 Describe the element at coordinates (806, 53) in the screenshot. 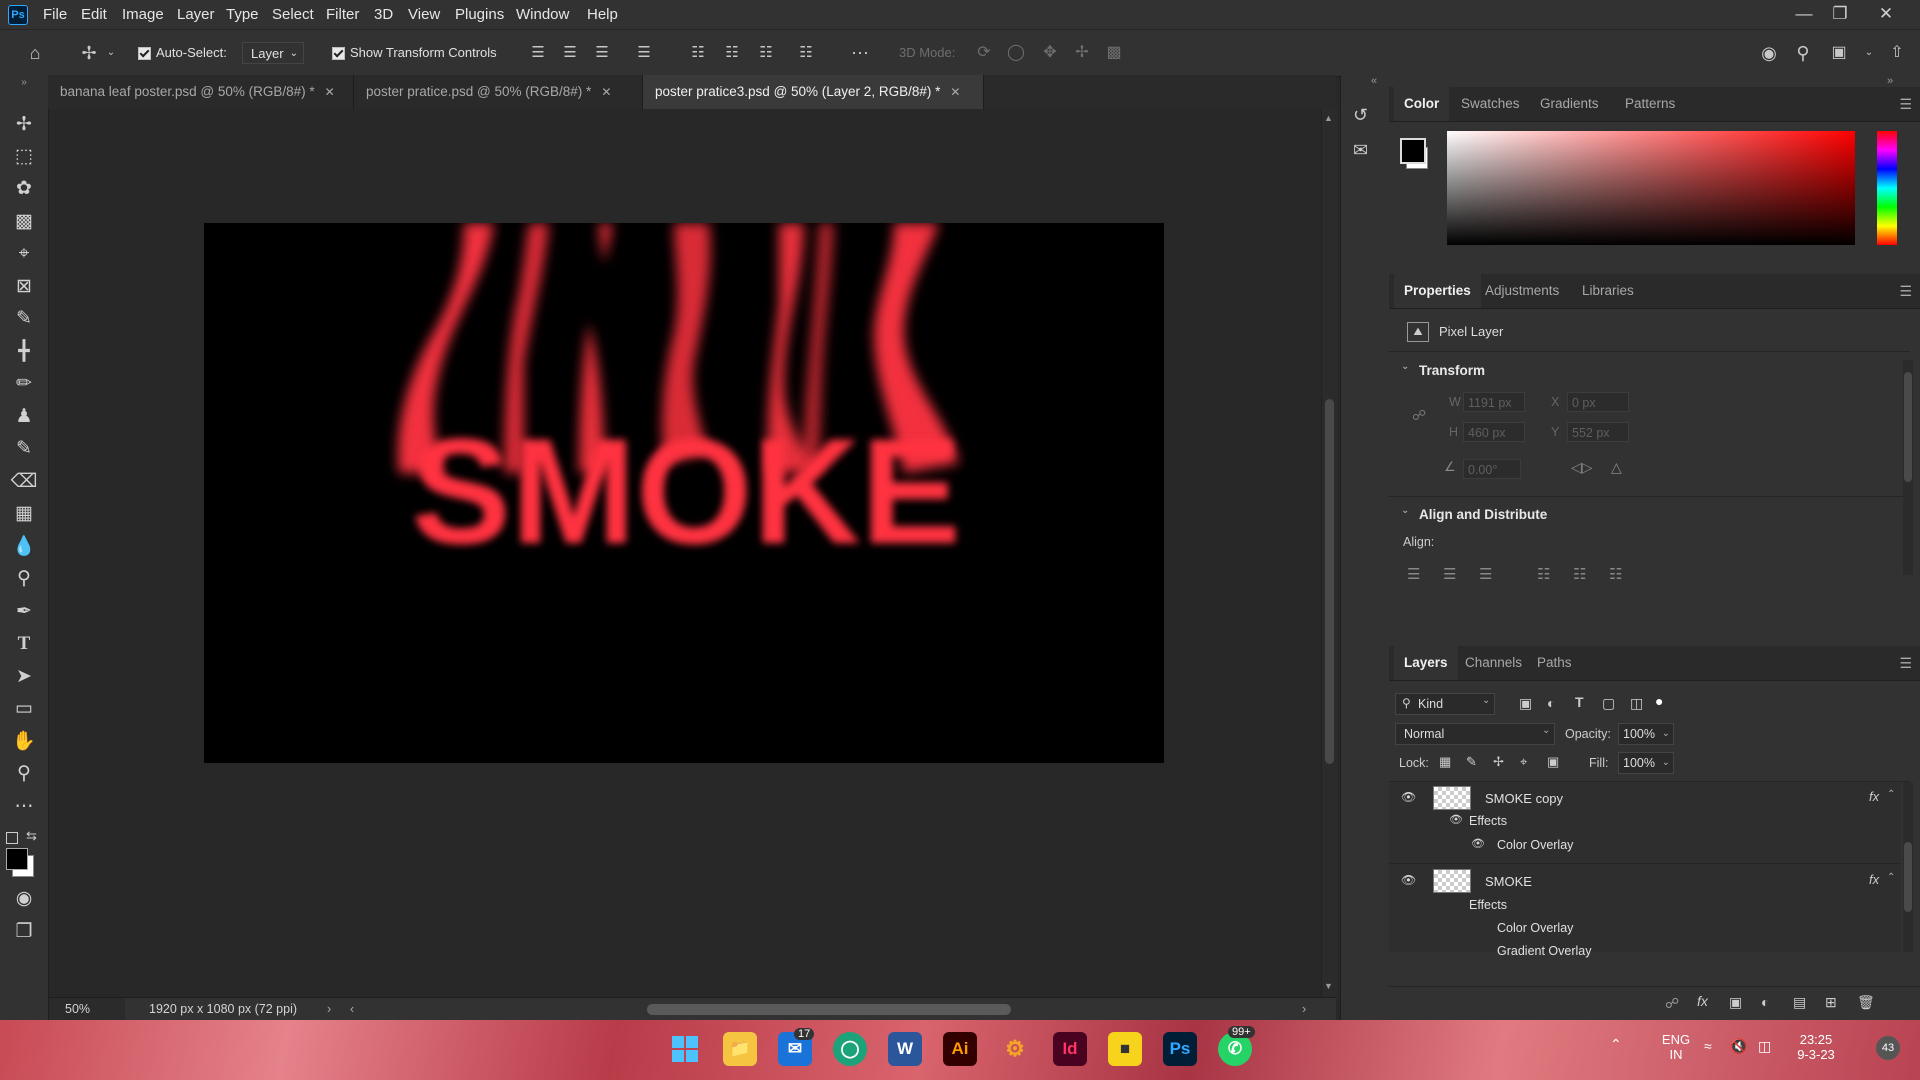

I see `distribute-vertical-icon: ☷` at that location.